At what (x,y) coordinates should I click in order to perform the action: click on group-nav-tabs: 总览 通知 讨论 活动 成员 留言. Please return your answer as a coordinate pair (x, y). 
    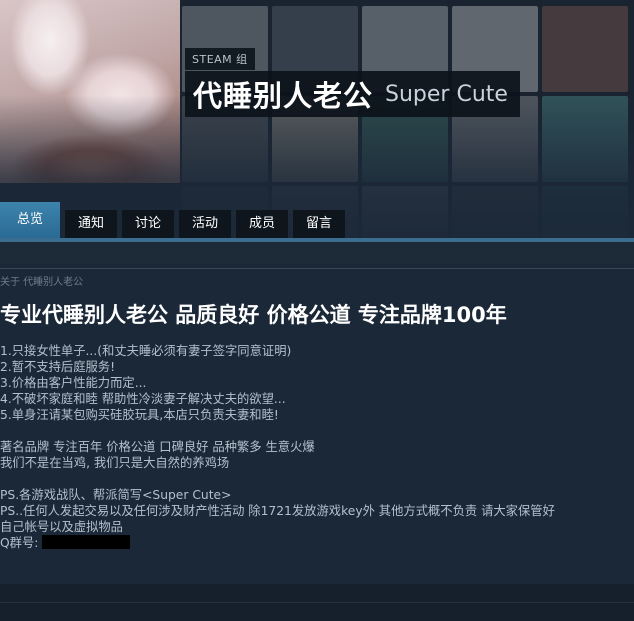
    Looking at the image, I should click on (317, 220).